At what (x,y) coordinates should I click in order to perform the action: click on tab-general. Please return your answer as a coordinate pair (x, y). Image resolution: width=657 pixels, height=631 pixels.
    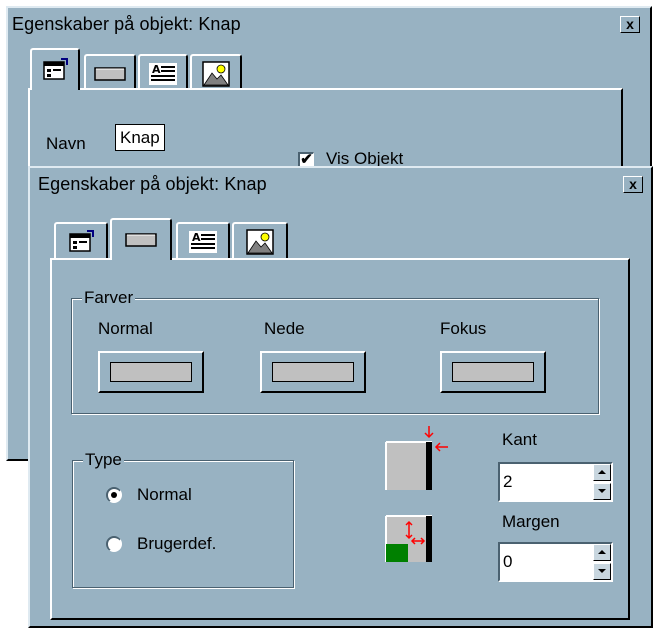
    Looking at the image, I should click on (81, 241).